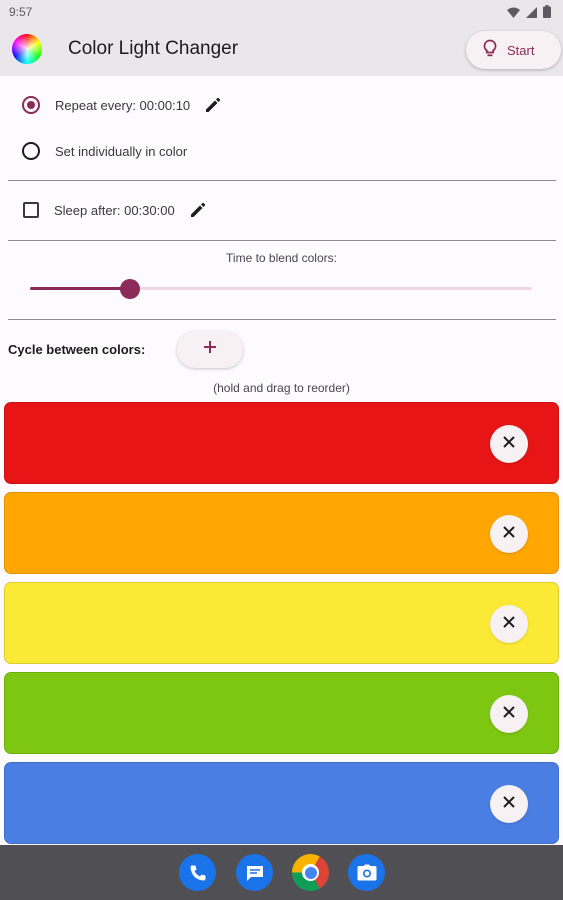 This screenshot has height=900, width=563. I want to click on cycle-label: Cycle between colors:, so click(77, 349).